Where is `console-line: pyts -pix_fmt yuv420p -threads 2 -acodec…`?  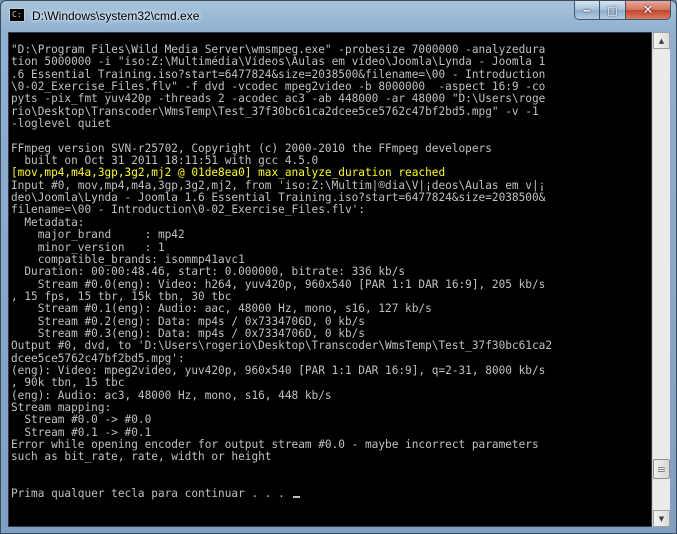
console-line: pyts -pix_fmt yuv420p -threads 2 -acodec… is located at coordinates (278, 99).